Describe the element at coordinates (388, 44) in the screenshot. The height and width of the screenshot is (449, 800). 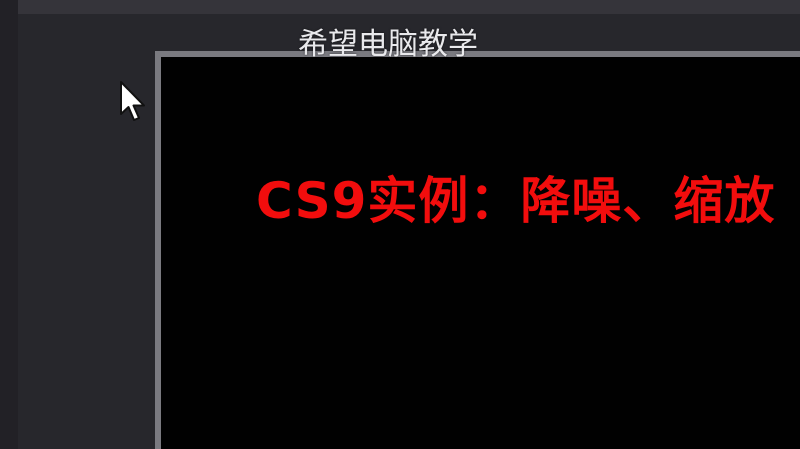
I see `watermark-text: 希望电脑教学` at that location.